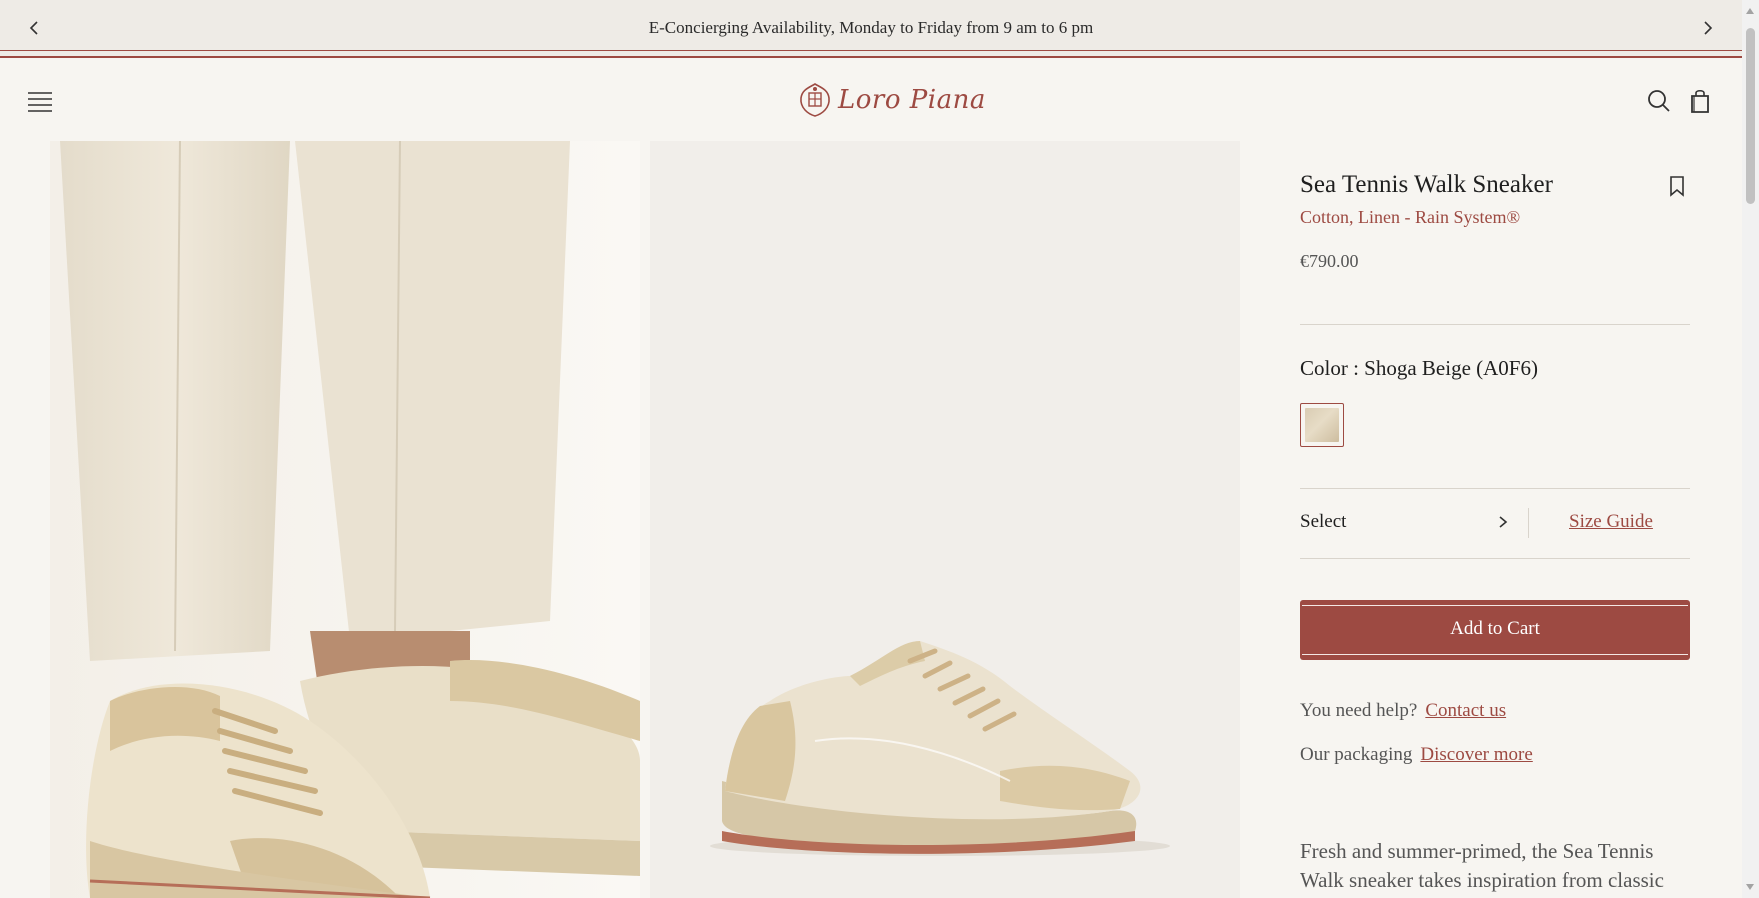 This screenshot has height=898, width=1759. I want to click on size-selector-row: Select Size Guide, so click(1495, 523).